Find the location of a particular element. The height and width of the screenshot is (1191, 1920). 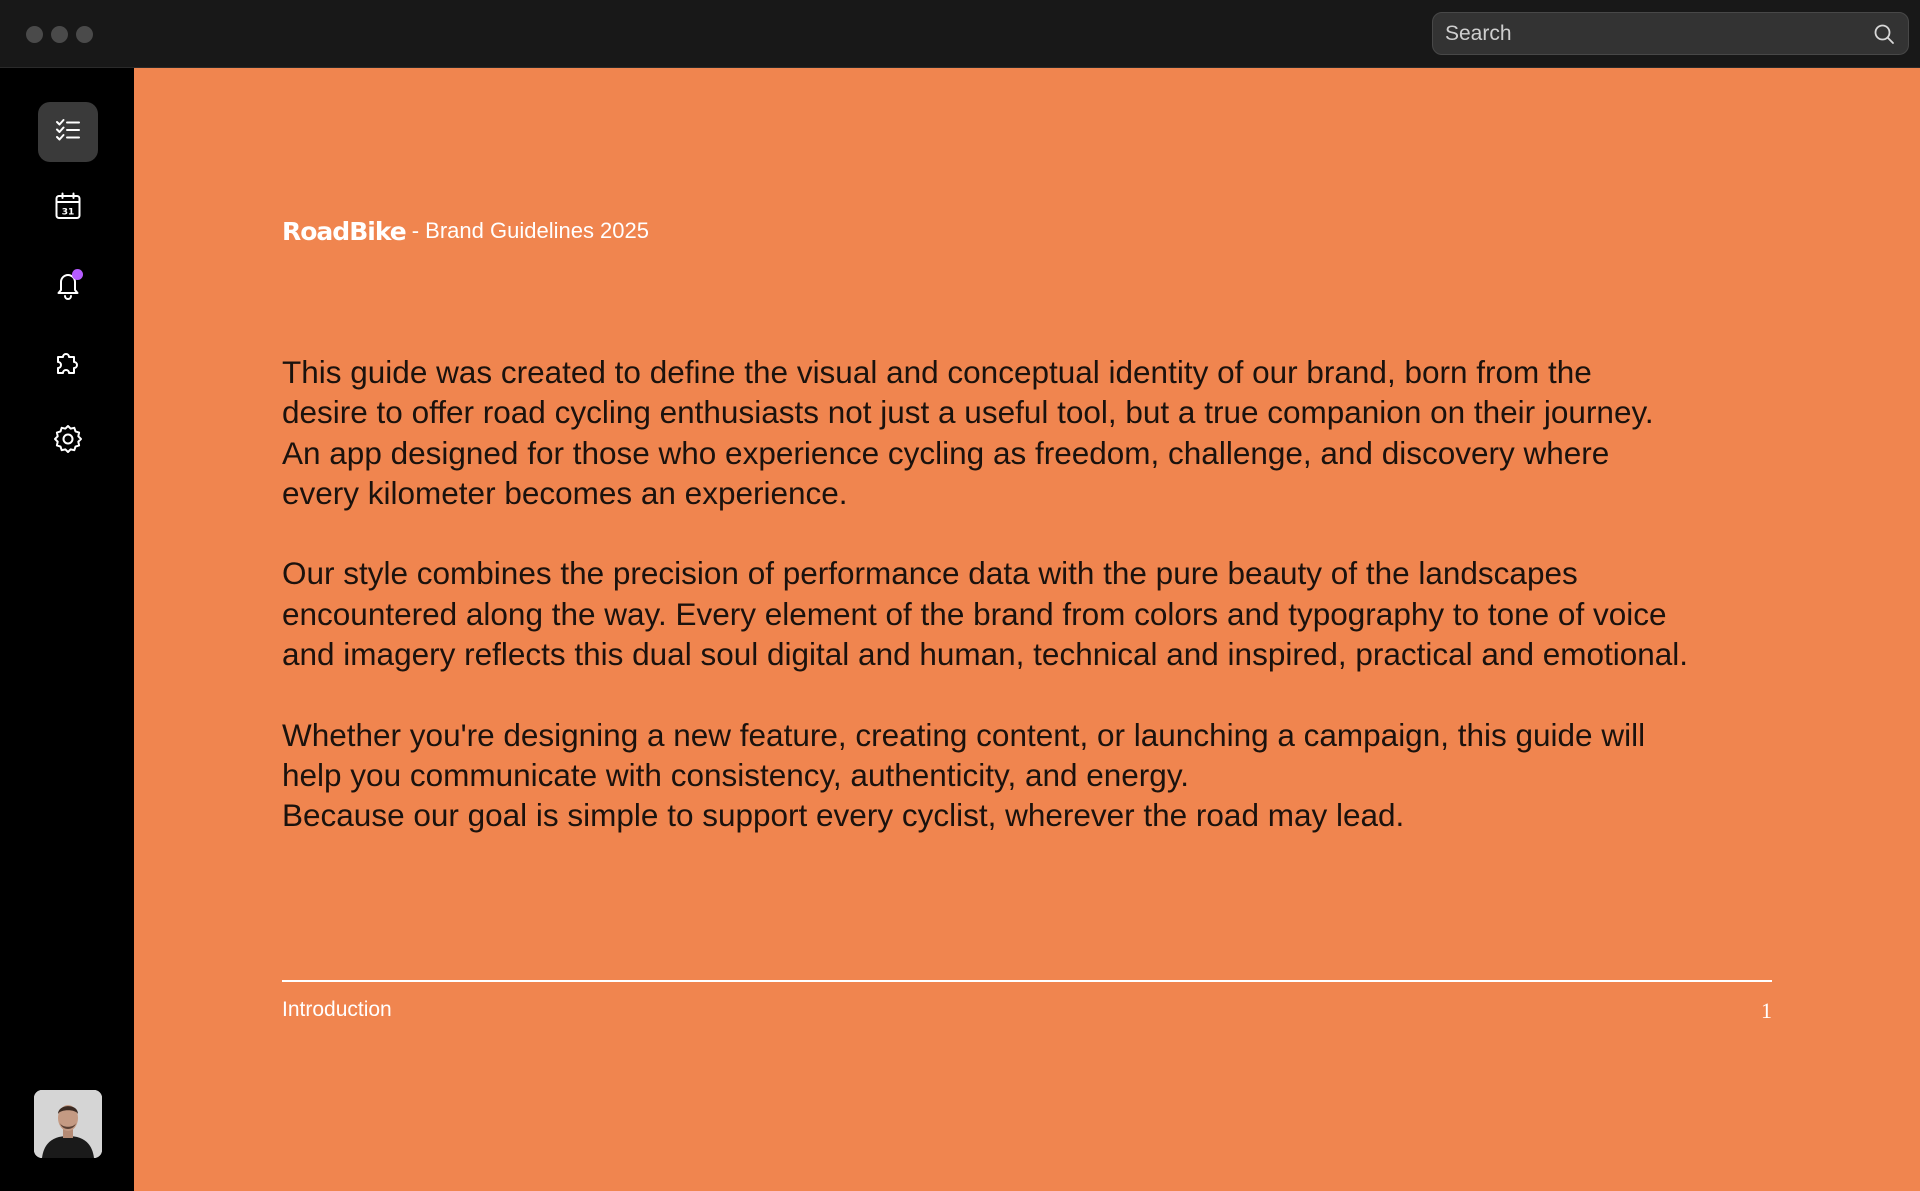

sidebar: 31 is located at coordinates (67, 629).